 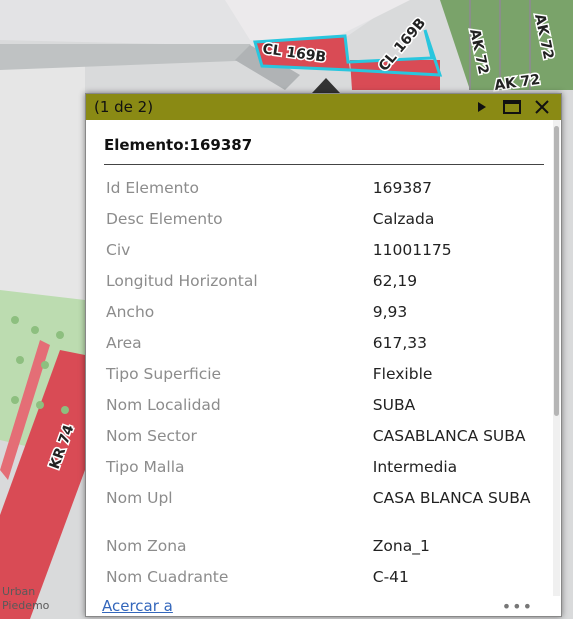 What do you see at coordinates (326, 583) in the screenshot?
I see `attribute-row: Nom Cuadrante C-41` at bounding box center [326, 583].